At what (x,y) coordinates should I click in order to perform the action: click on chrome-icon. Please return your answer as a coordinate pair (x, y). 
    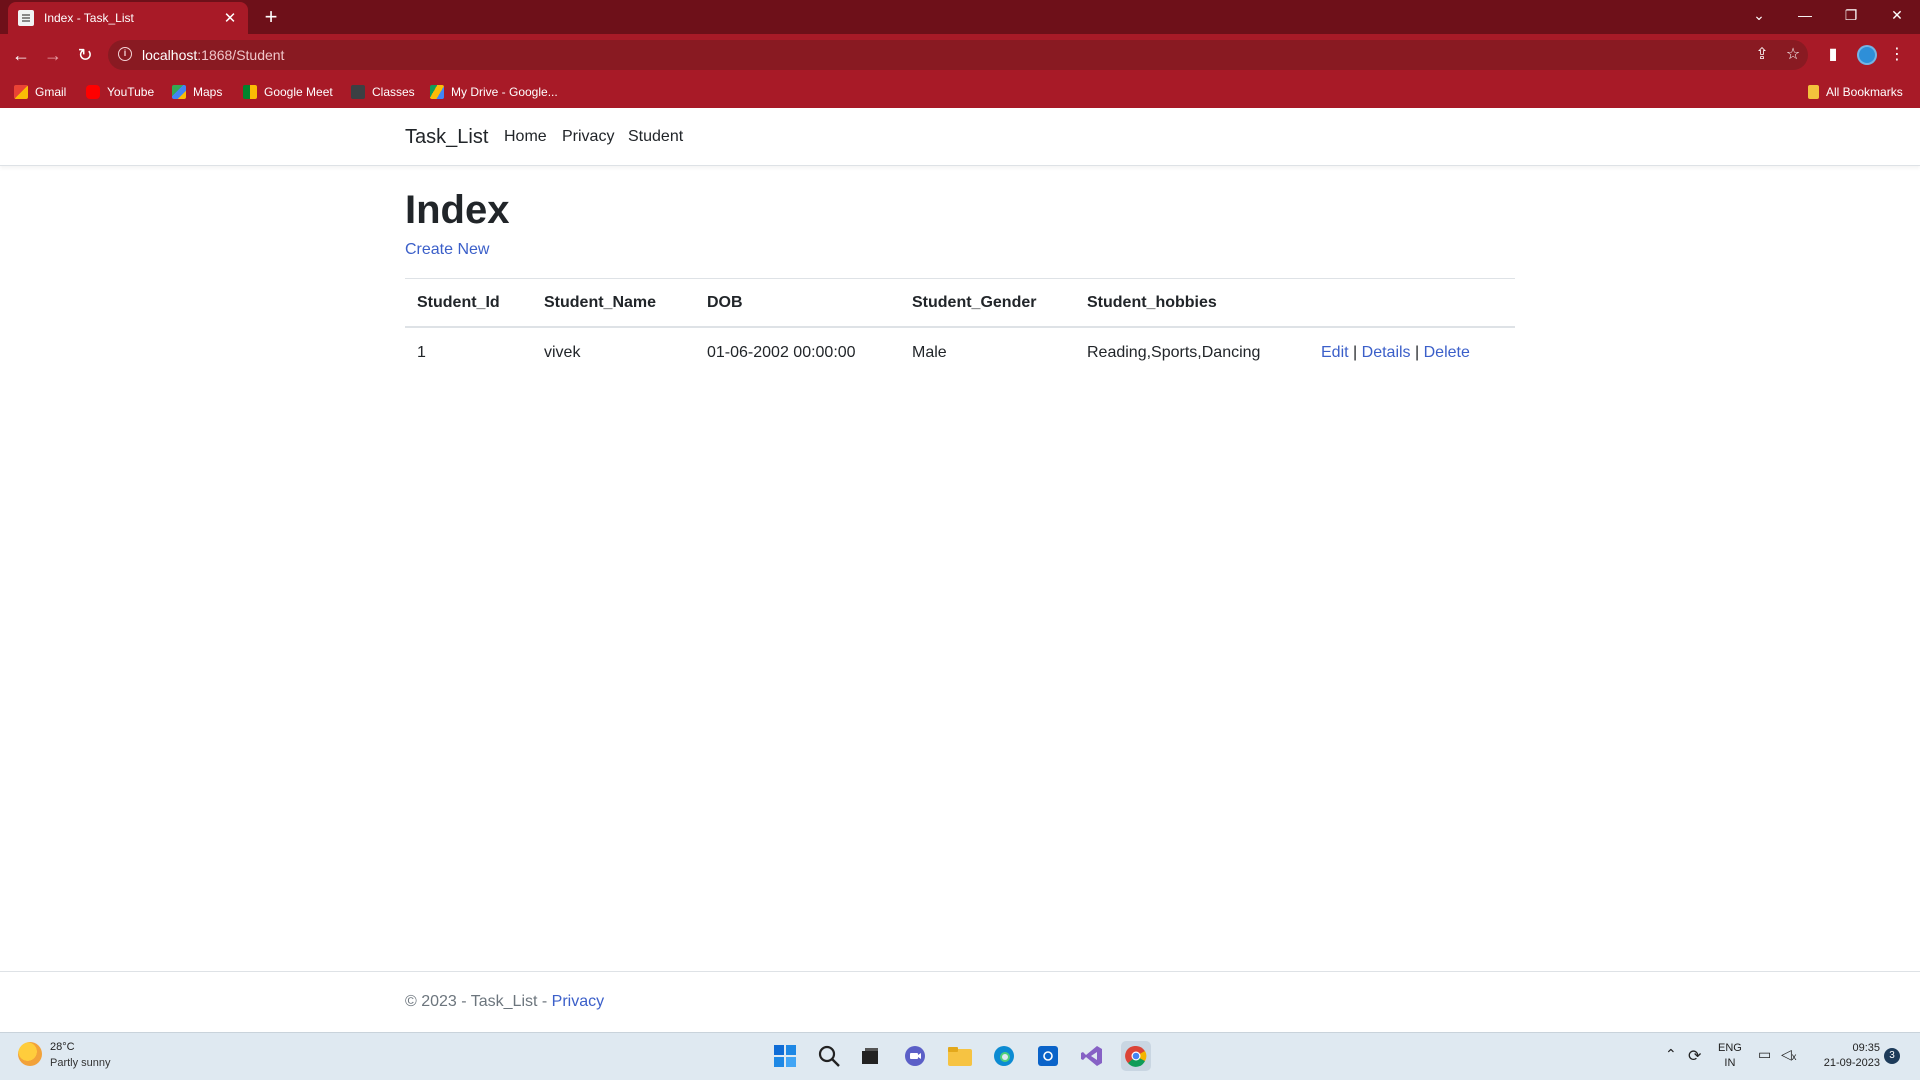
    Looking at the image, I should click on (1136, 1056).